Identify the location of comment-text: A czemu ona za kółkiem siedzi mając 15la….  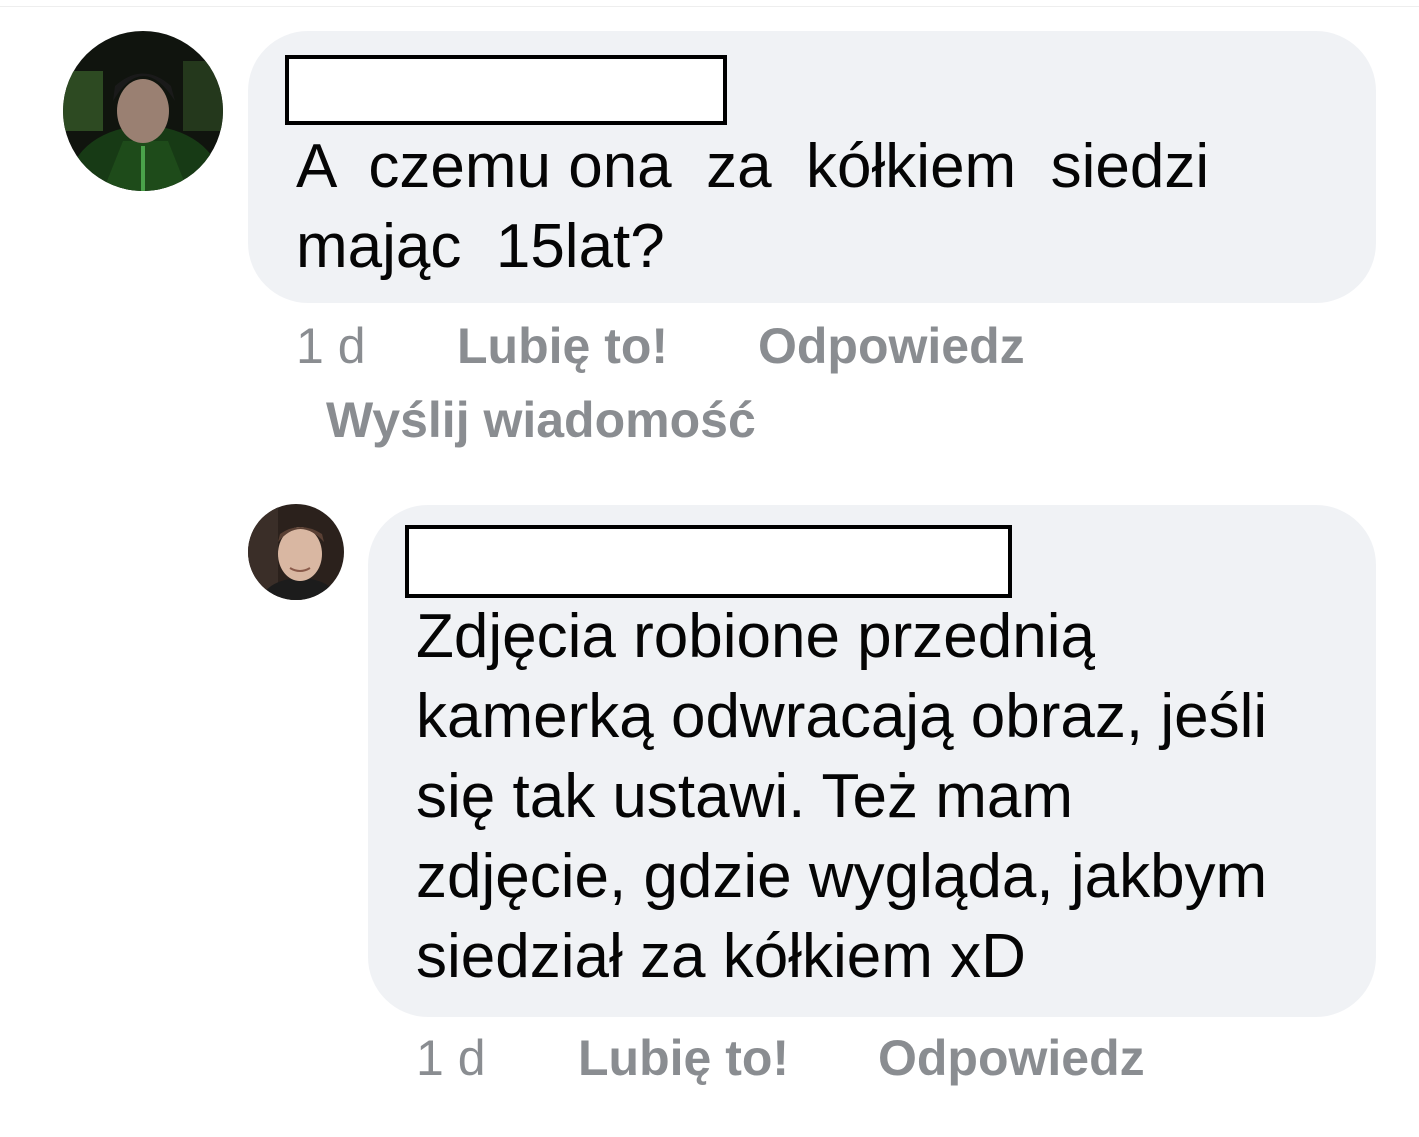
(752, 207).